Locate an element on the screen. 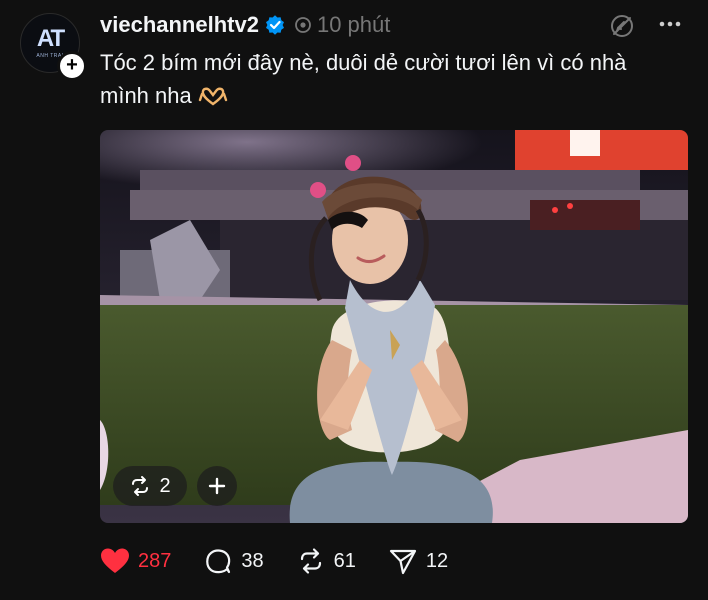 The height and width of the screenshot is (600, 708). share-count: 12 is located at coordinates (437, 560).